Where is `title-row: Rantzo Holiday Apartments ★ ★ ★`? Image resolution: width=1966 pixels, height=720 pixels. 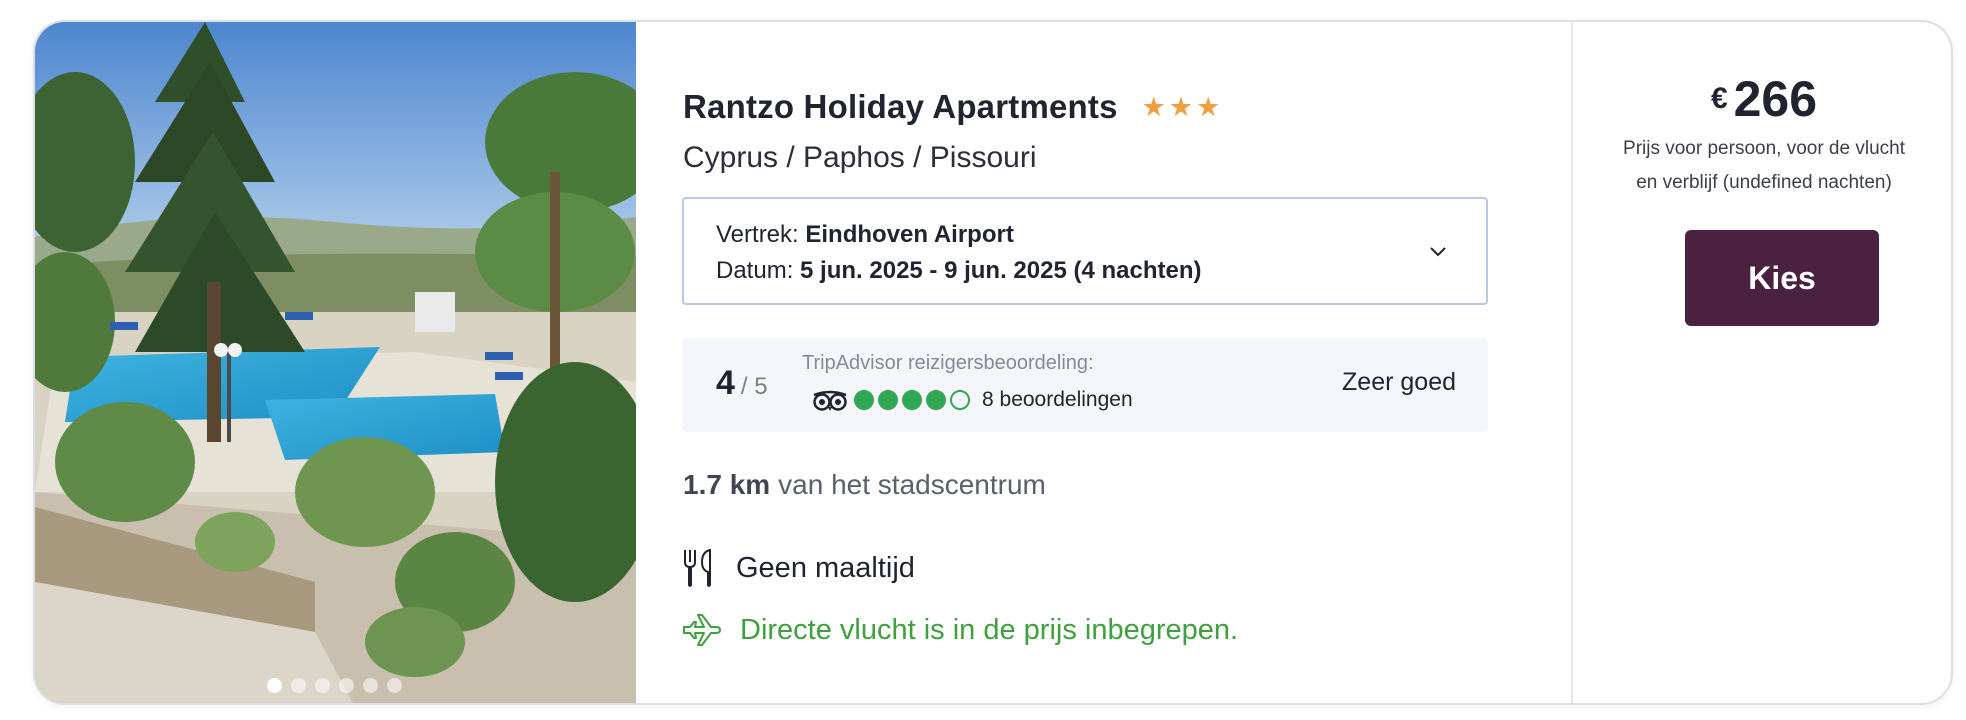 title-row: Rantzo Holiday Apartments ★ ★ ★ is located at coordinates (951, 107).